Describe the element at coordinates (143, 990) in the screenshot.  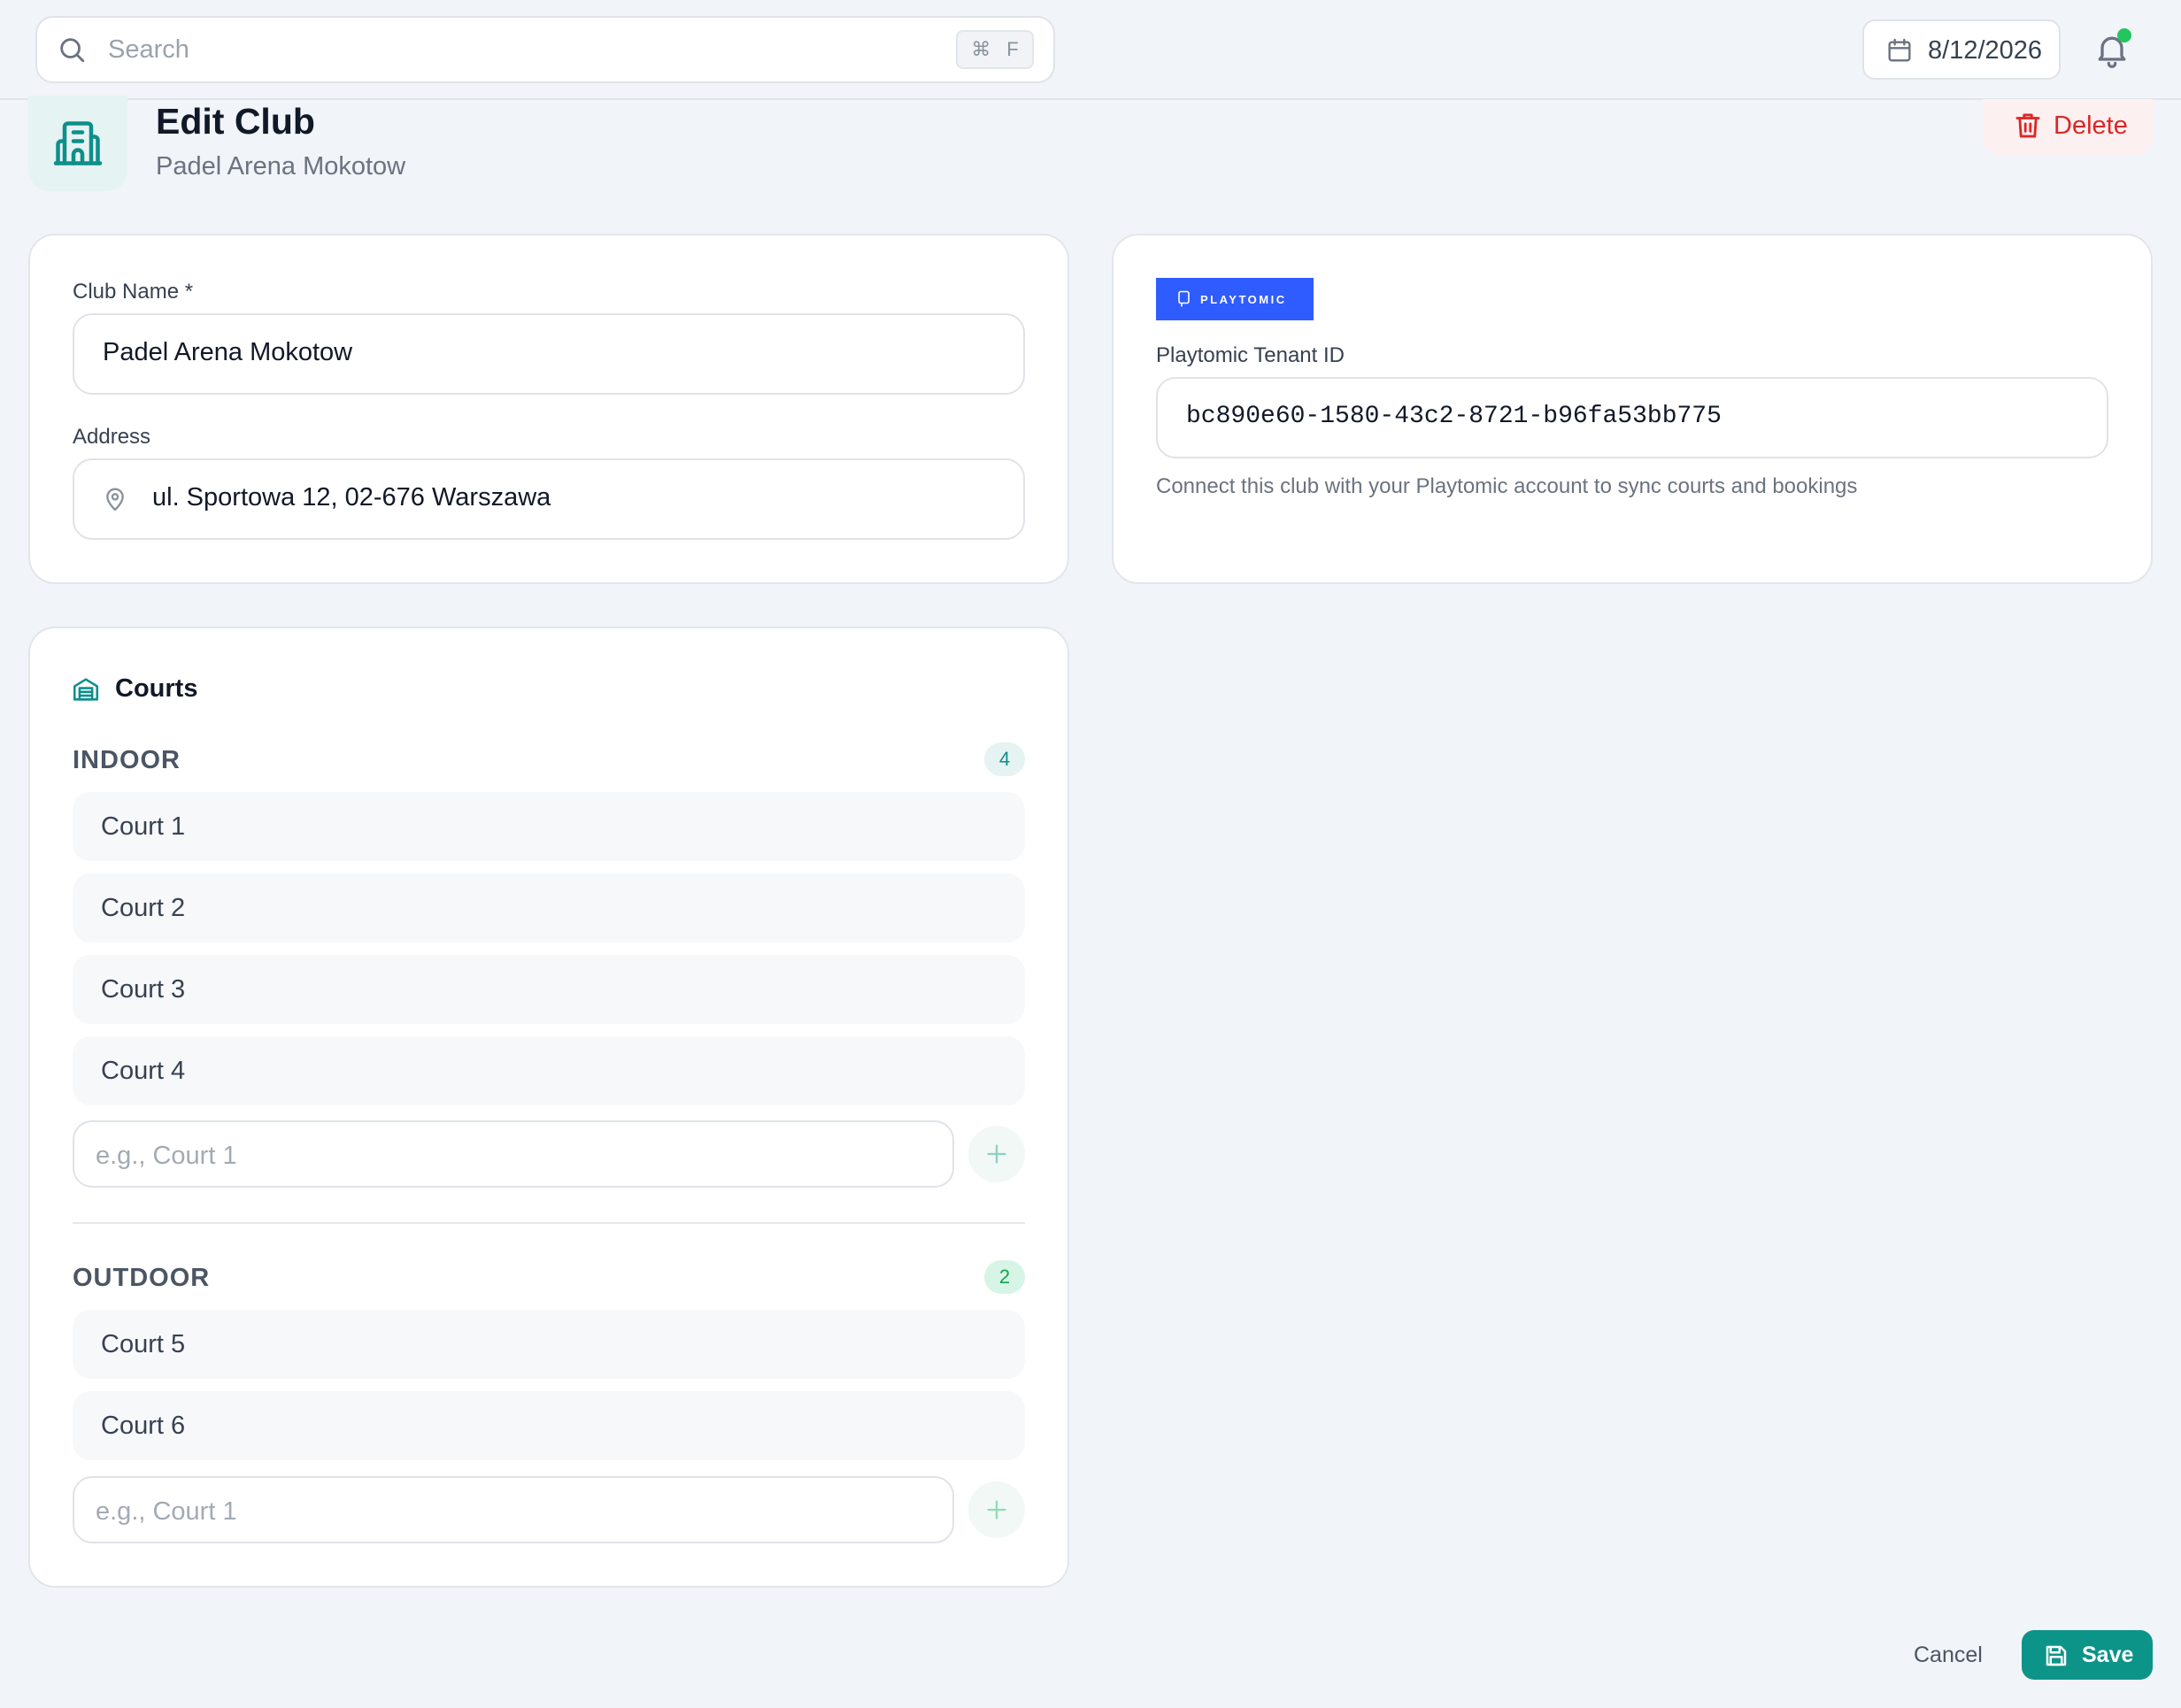
I see `court-name: Court 3` at that location.